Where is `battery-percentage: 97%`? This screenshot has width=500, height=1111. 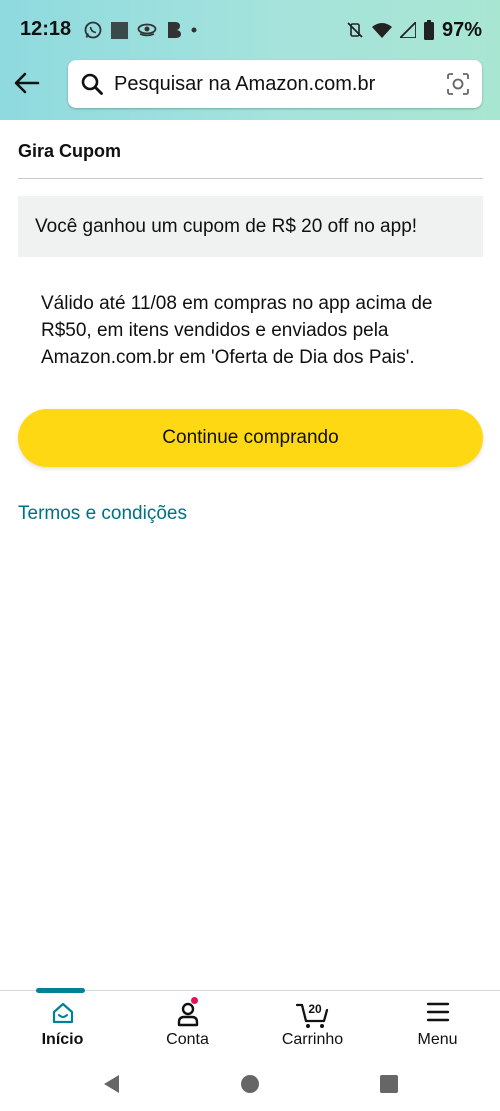 battery-percentage: 97% is located at coordinates (461, 29).